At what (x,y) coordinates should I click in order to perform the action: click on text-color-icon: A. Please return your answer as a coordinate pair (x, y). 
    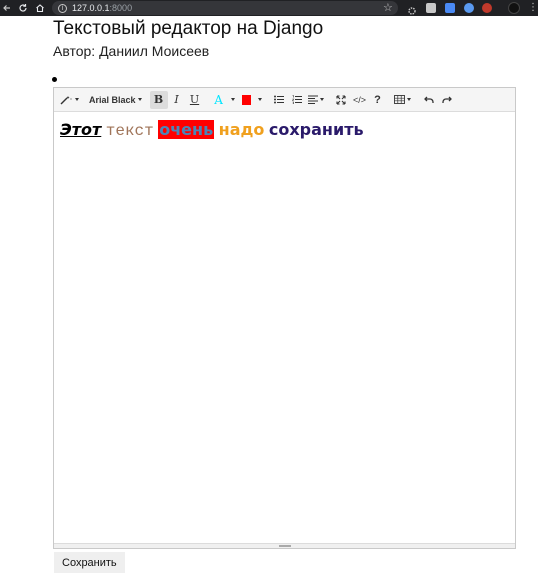
    Looking at the image, I should click on (218, 99).